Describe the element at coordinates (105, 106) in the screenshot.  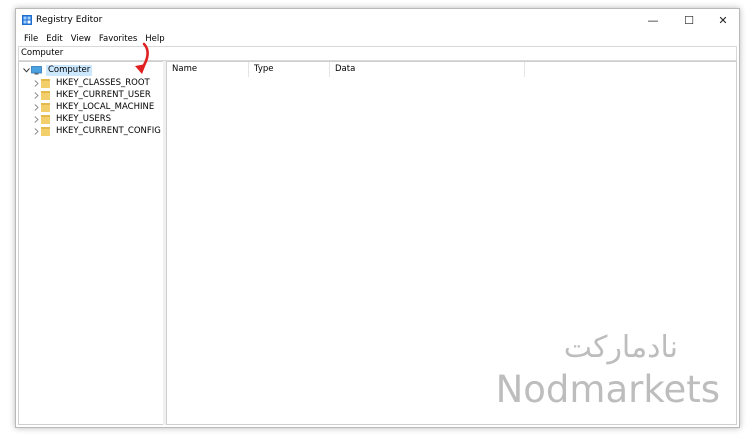
I see `tree-item-label: HKEY_LOCAL_MACHINE` at that location.